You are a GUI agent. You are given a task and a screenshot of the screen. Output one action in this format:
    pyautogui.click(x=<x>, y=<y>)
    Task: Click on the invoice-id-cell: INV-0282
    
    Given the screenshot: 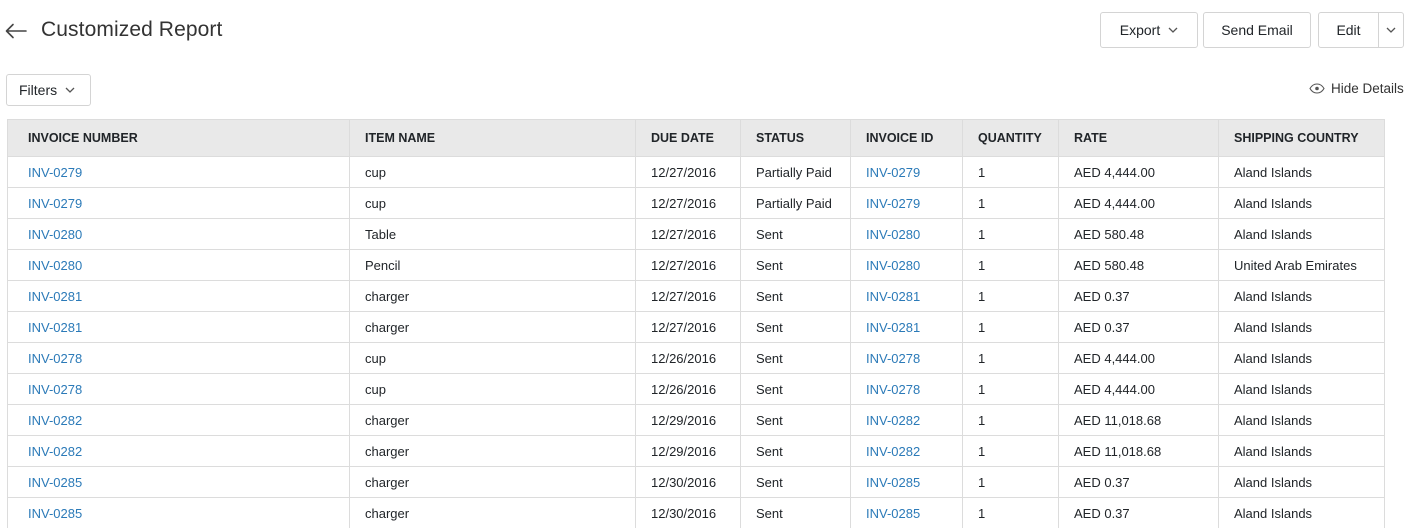 What is the action you would take?
    pyautogui.click(x=906, y=451)
    